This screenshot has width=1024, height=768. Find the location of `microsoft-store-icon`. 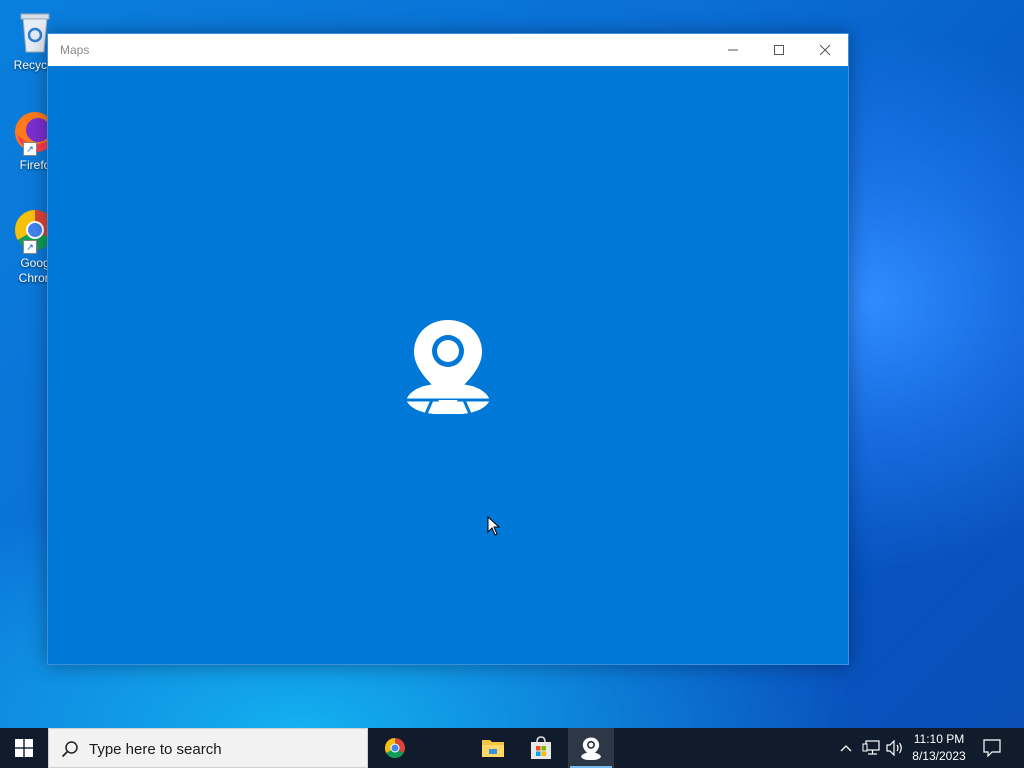

microsoft-store-icon is located at coordinates (541, 747).